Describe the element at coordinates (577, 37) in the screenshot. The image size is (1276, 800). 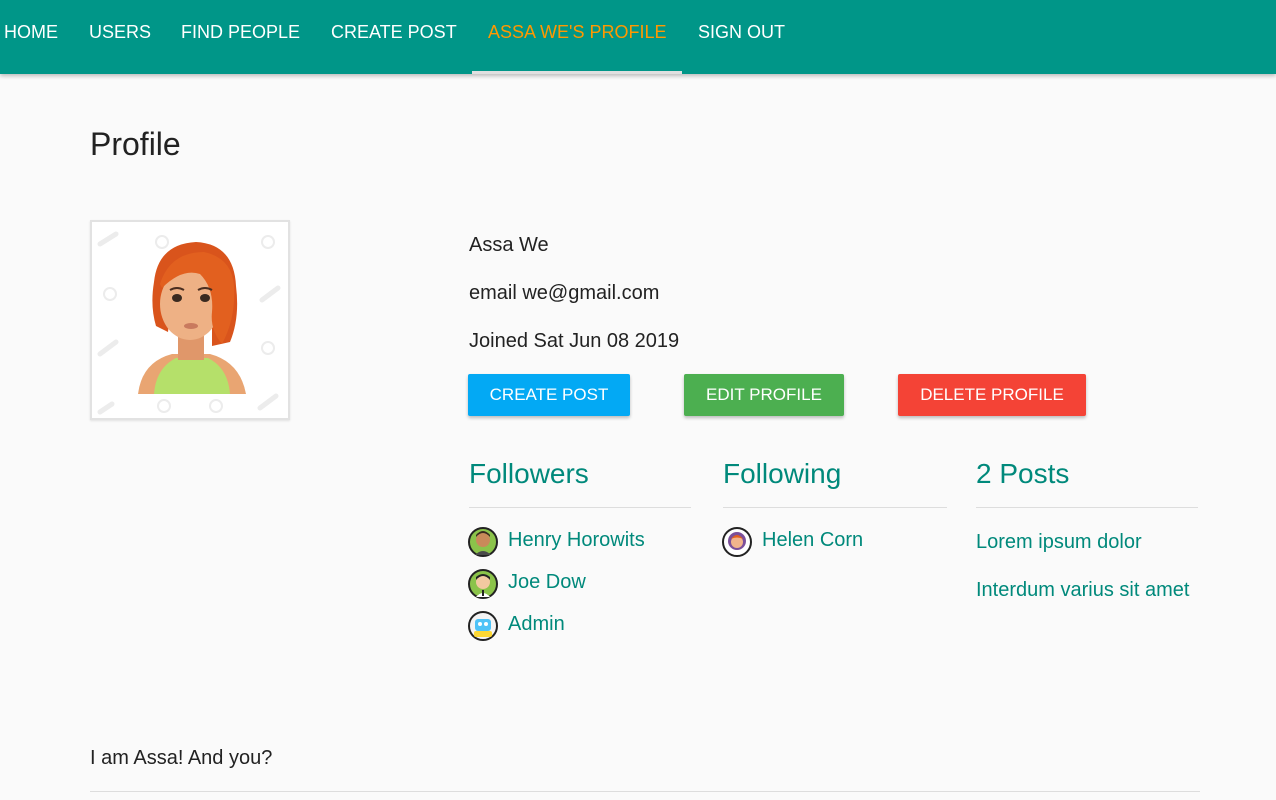
I see `nav-my-profile: ASSA WE'S PROFILE` at that location.